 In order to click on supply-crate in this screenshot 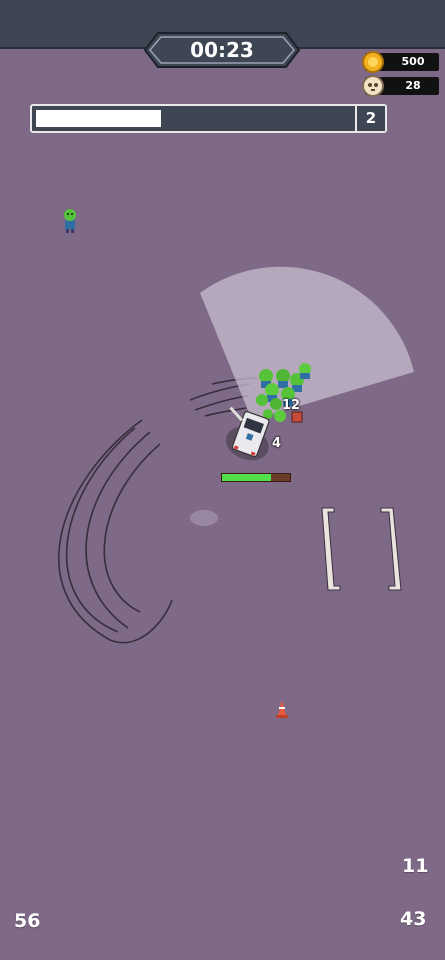, I will do `click(297, 417)`.